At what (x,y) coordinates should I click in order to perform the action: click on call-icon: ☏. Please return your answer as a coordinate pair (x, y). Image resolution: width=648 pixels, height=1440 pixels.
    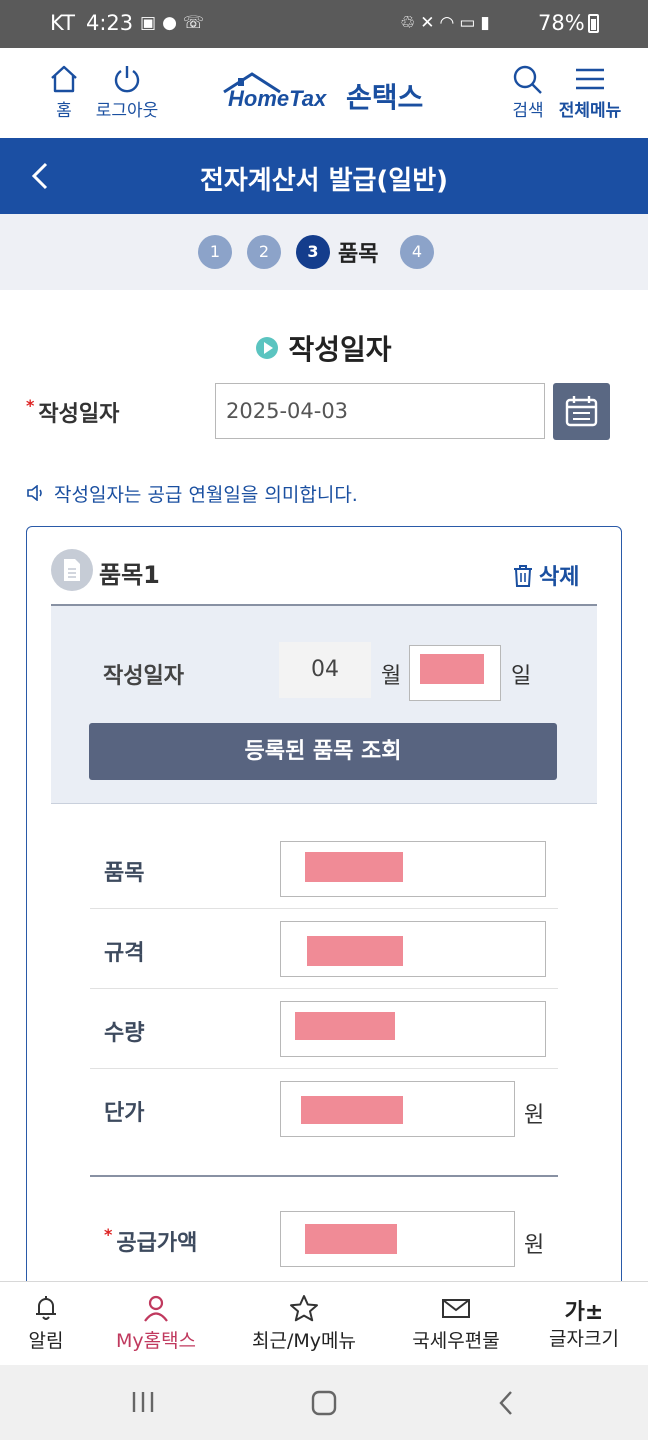
    Looking at the image, I should click on (196, 23).